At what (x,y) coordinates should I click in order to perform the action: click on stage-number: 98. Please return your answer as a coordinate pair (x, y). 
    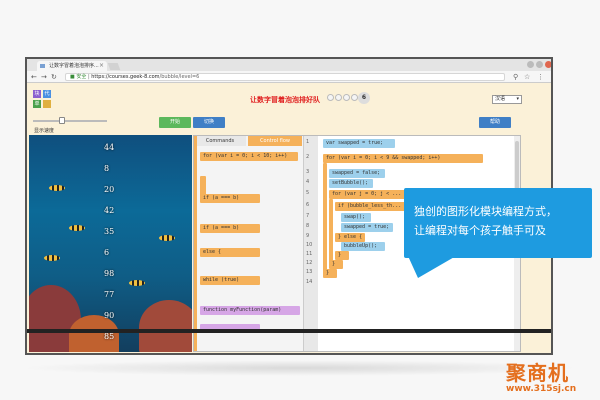
    Looking at the image, I should click on (109, 273).